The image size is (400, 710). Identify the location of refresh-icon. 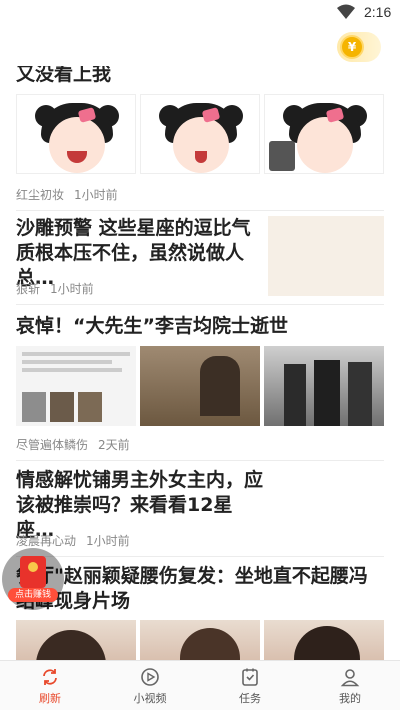
(50, 677).